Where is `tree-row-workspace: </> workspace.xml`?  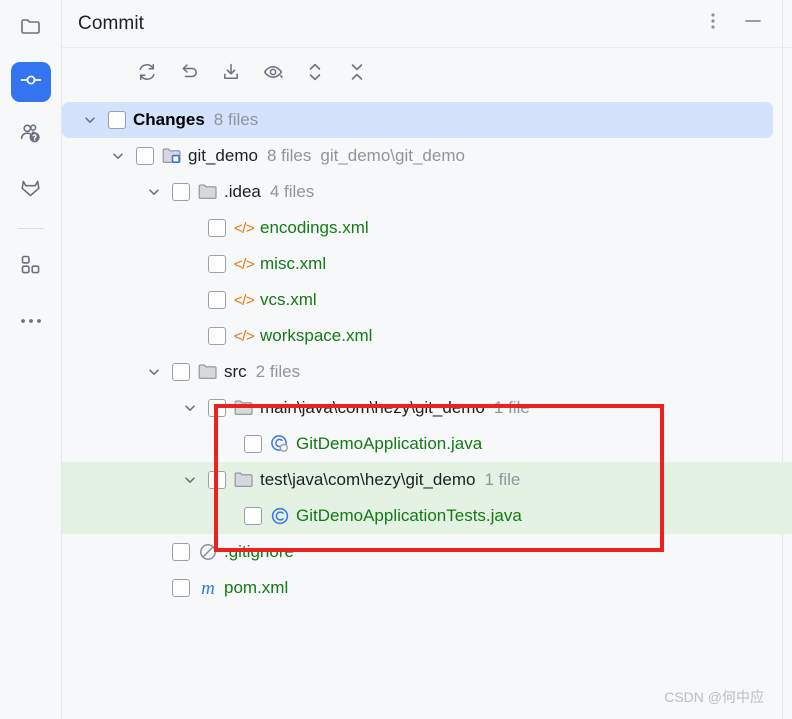
tree-row-workspace: </> workspace.xml is located at coordinates (427, 336).